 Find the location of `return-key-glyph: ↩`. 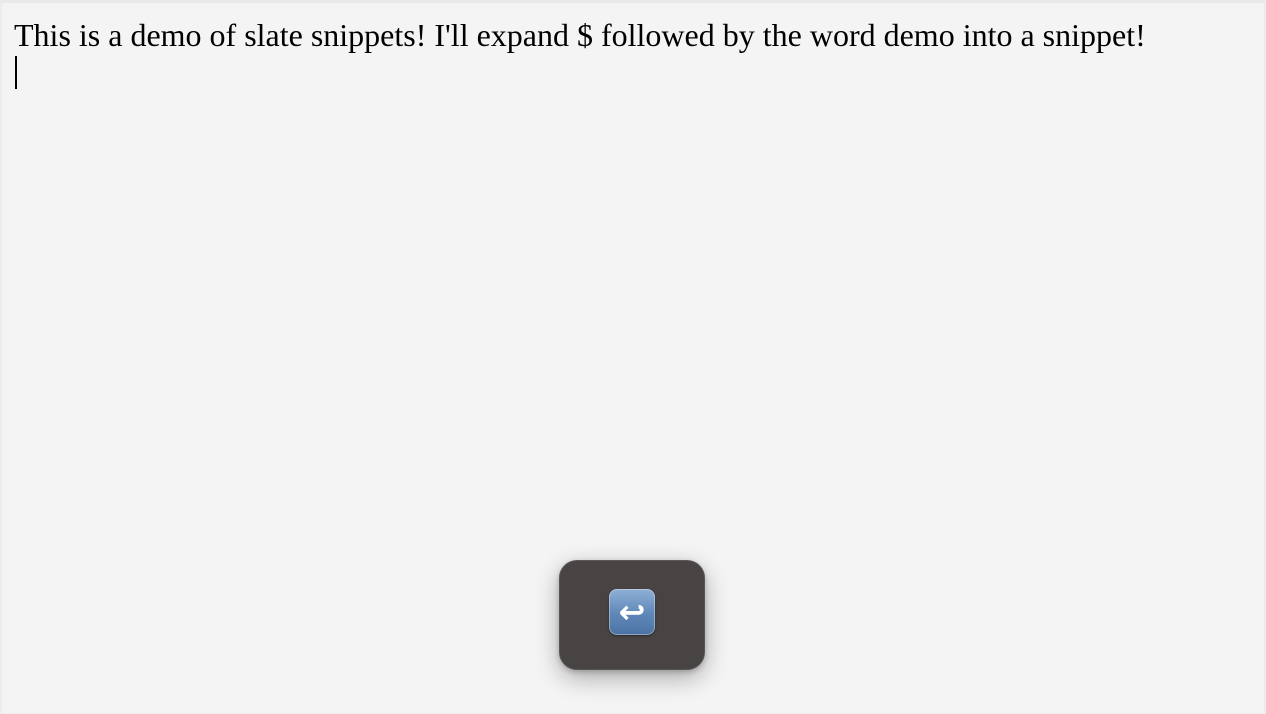

return-key-glyph: ↩ is located at coordinates (632, 612).